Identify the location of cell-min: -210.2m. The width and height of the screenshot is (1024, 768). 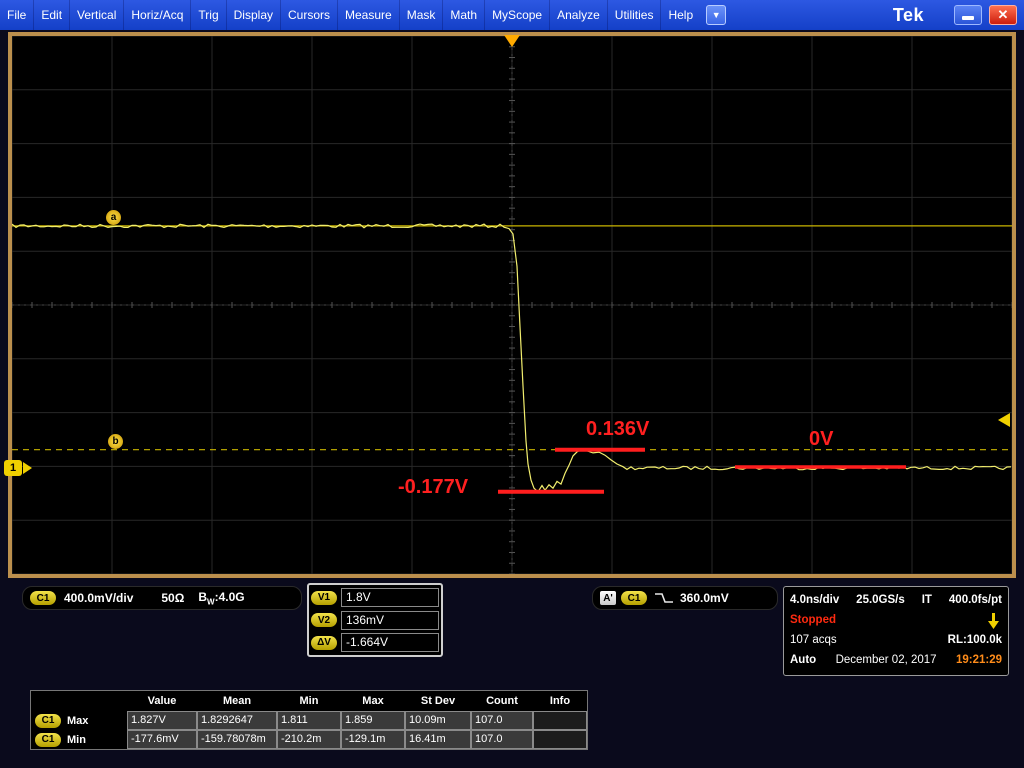
(309, 739).